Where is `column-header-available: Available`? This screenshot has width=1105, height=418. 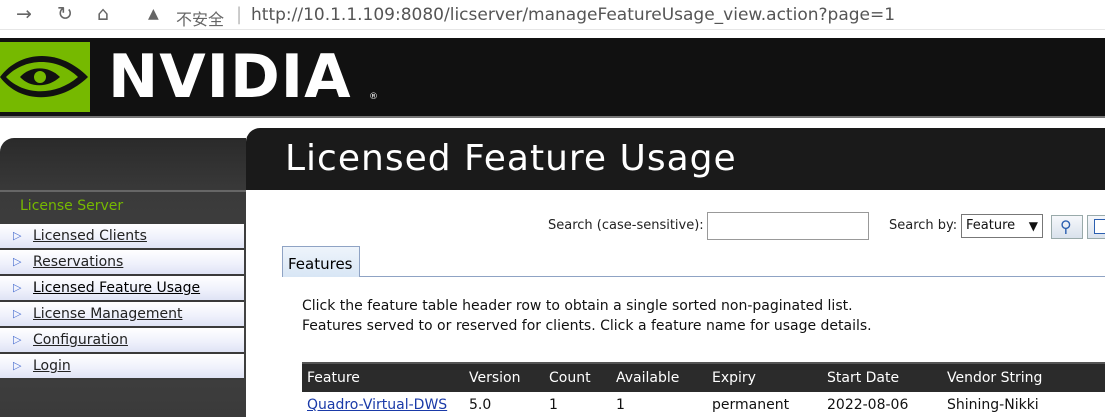
column-header-available: Available is located at coordinates (659, 377).